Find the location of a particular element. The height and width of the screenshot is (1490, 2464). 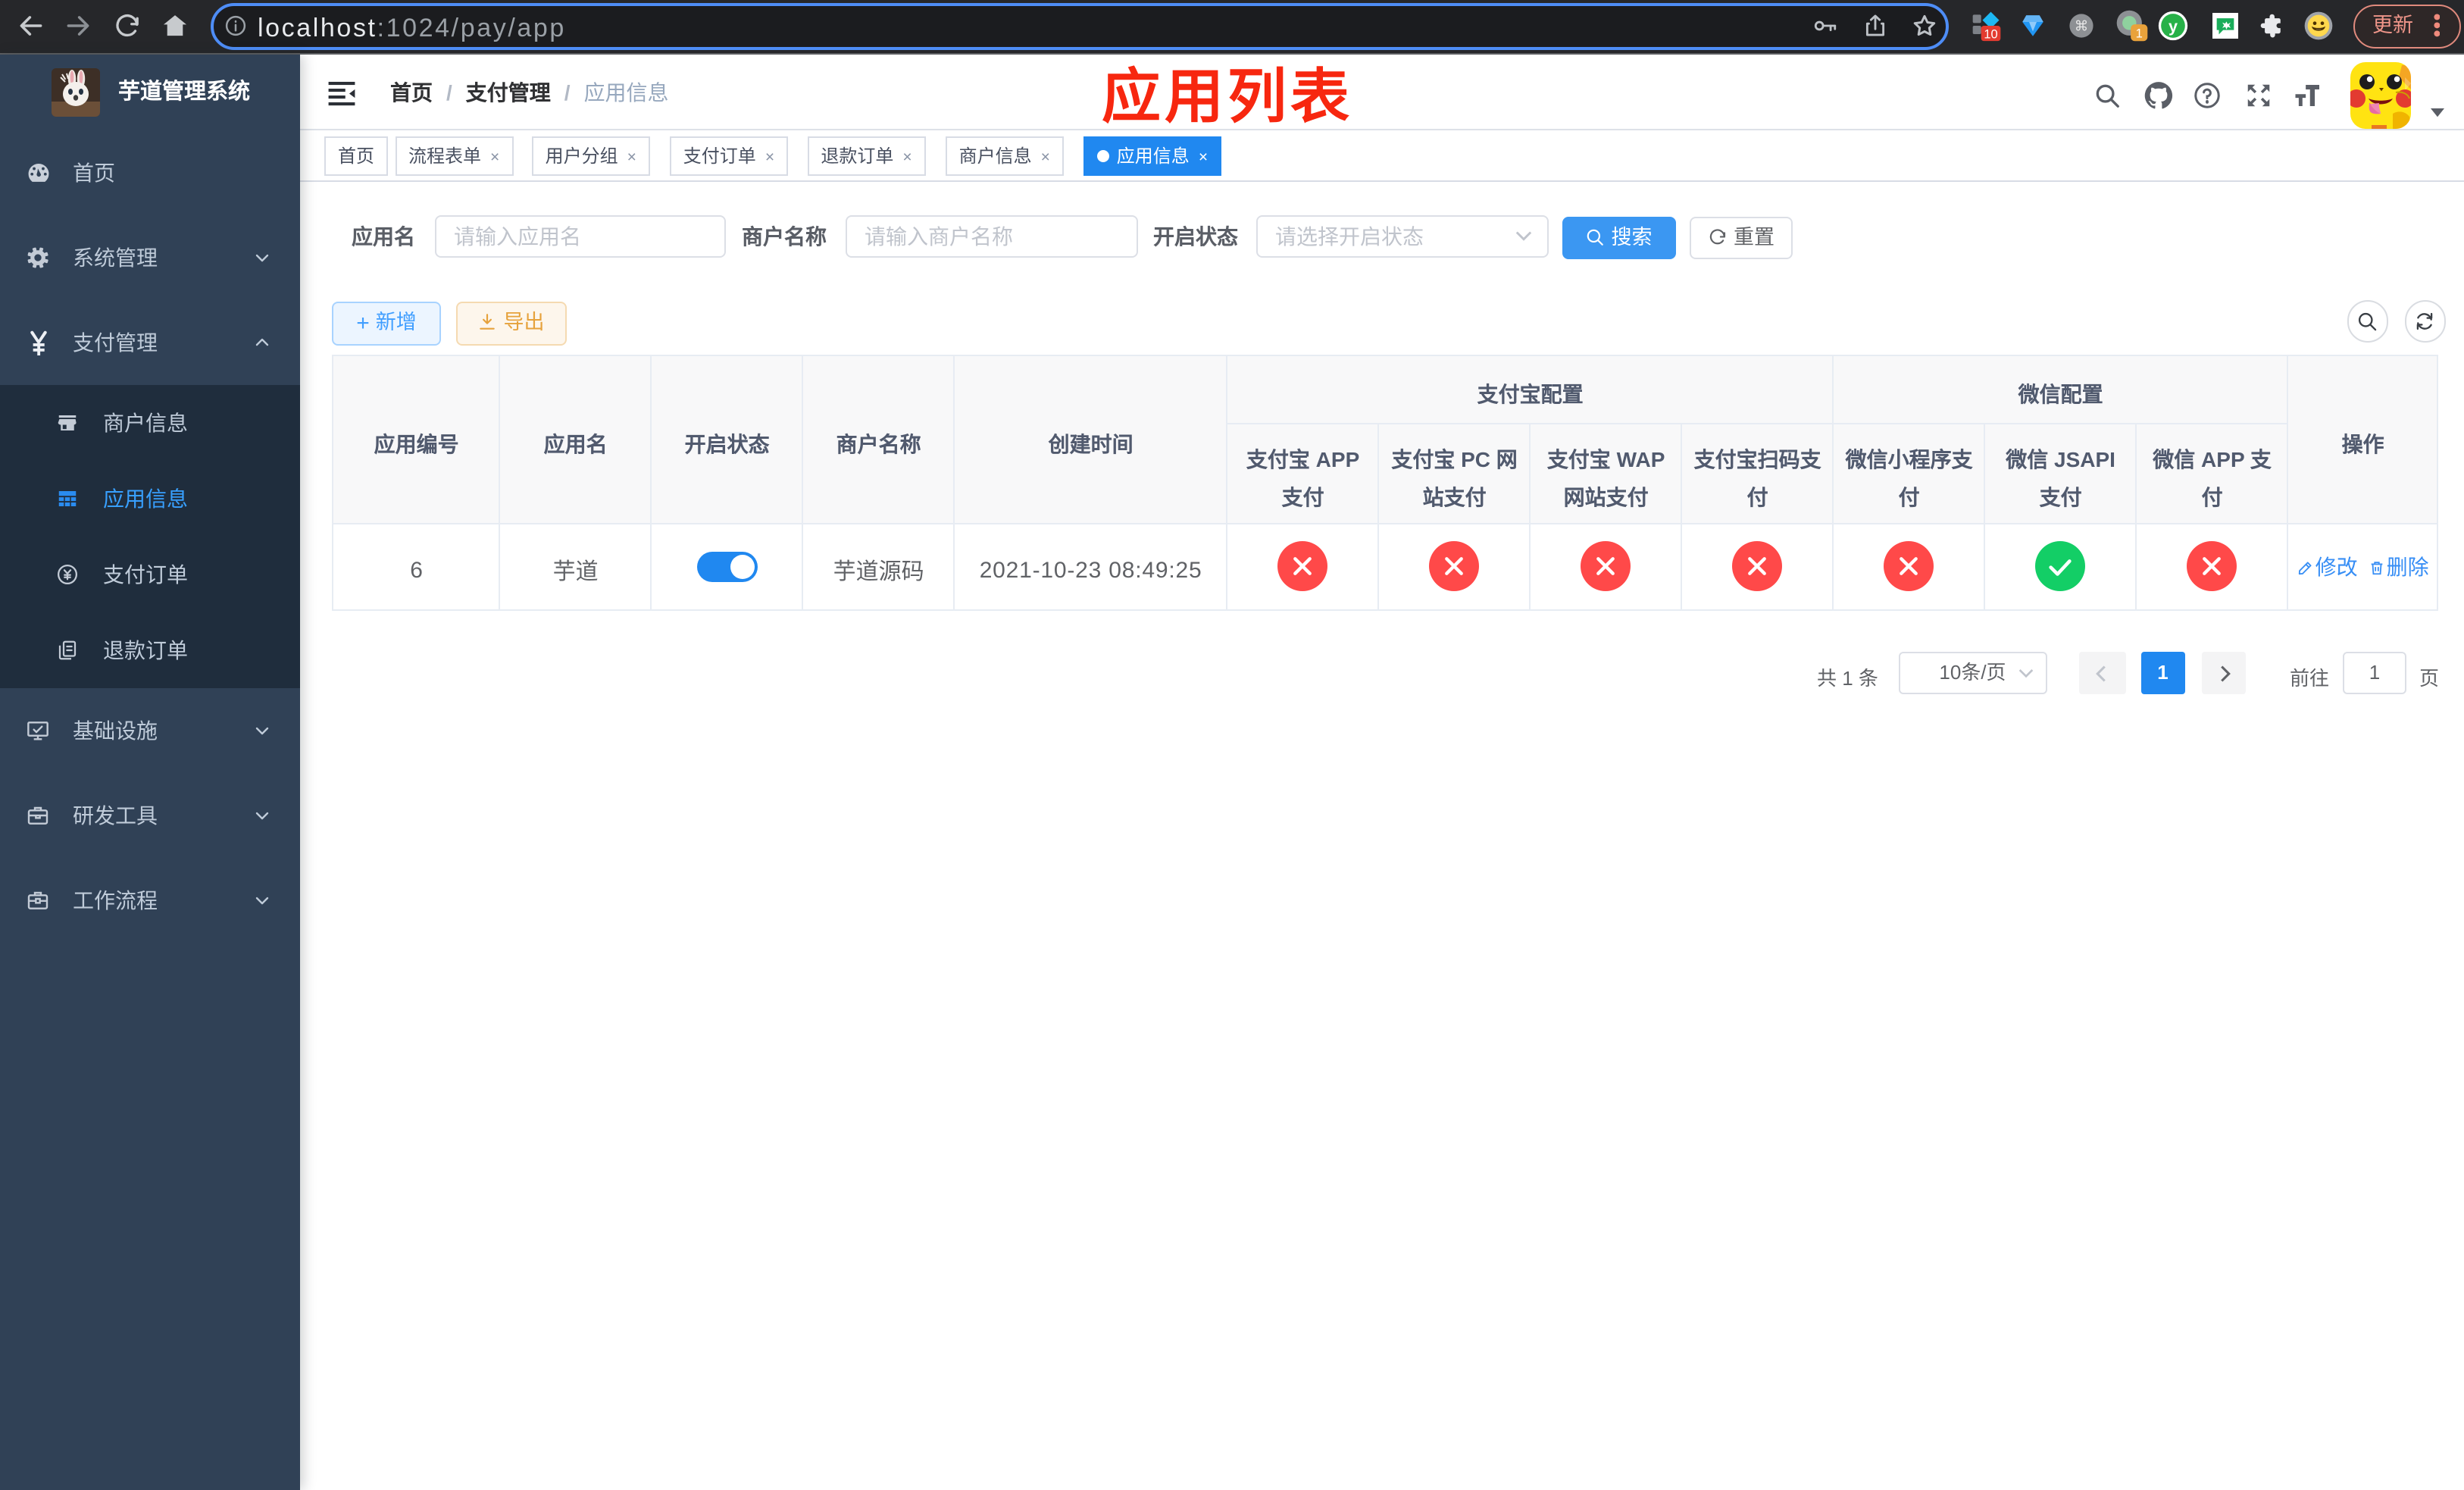

svg-text: 1 is located at coordinates (2139, 34).